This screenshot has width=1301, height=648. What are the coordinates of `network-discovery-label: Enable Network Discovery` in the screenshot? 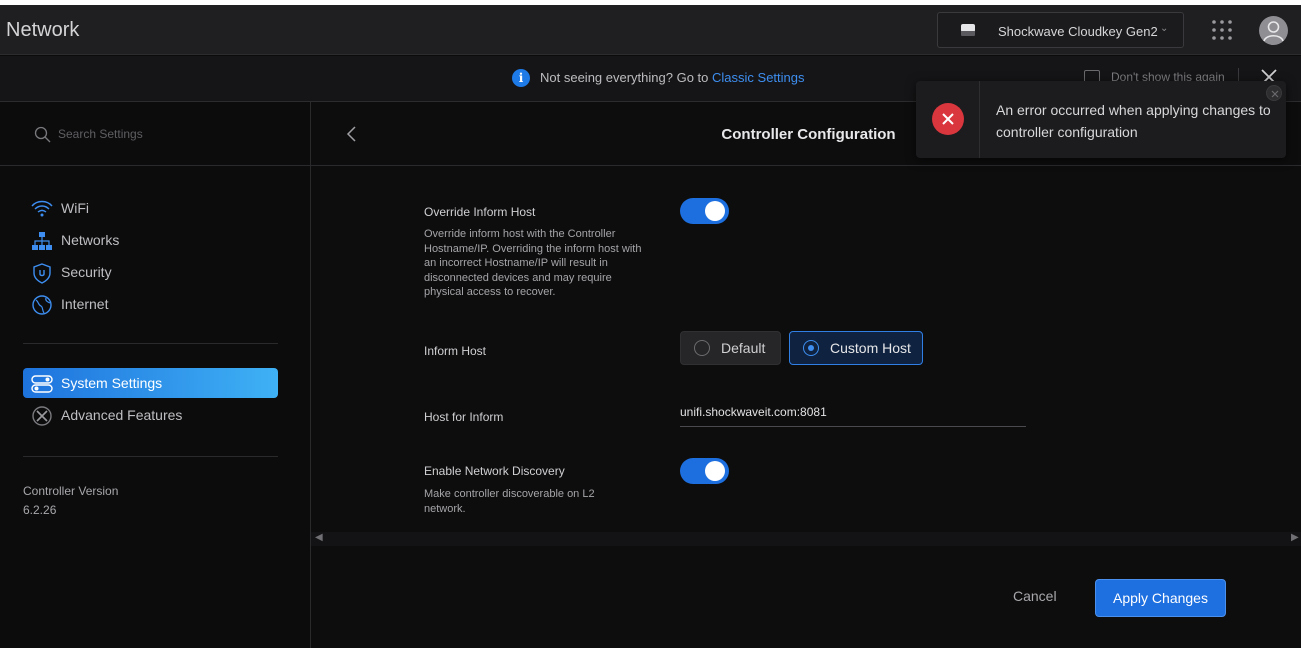 It's located at (494, 471).